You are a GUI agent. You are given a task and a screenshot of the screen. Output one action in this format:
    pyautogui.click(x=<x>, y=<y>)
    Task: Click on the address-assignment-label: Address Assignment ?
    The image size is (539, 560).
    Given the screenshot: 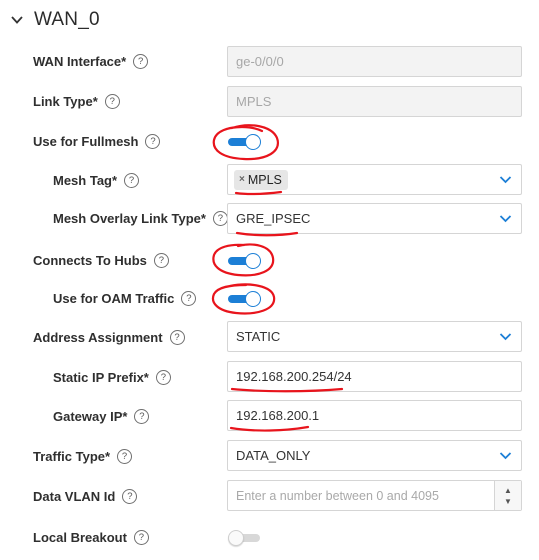 What is the action you would take?
    pyautogui.click(x=109, y=337)
    